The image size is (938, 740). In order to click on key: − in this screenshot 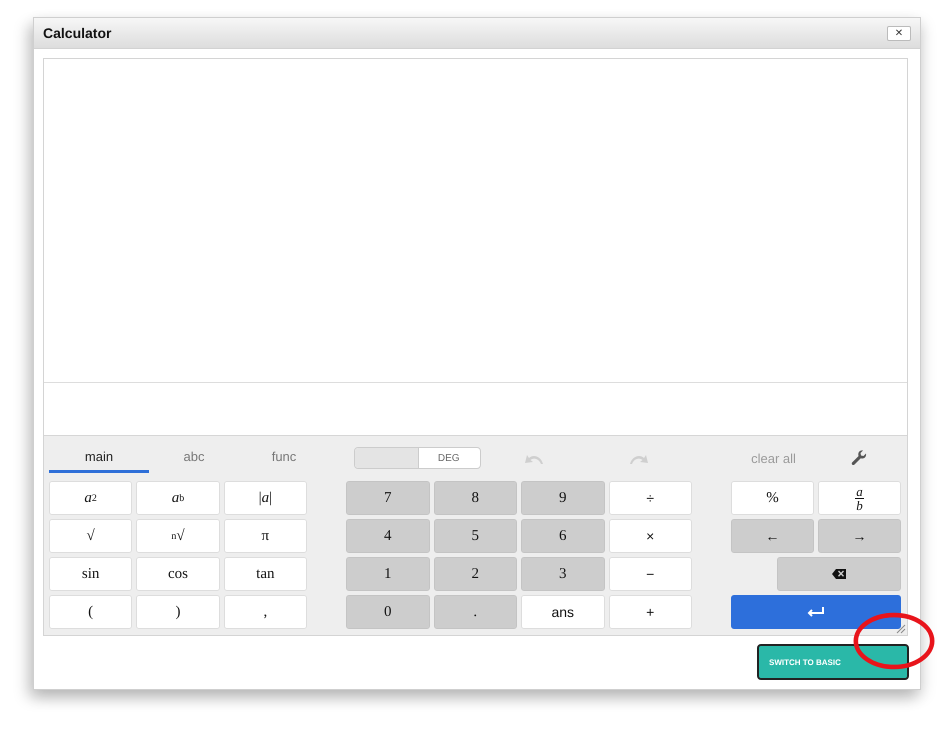, I will do `click(650, 574)`.